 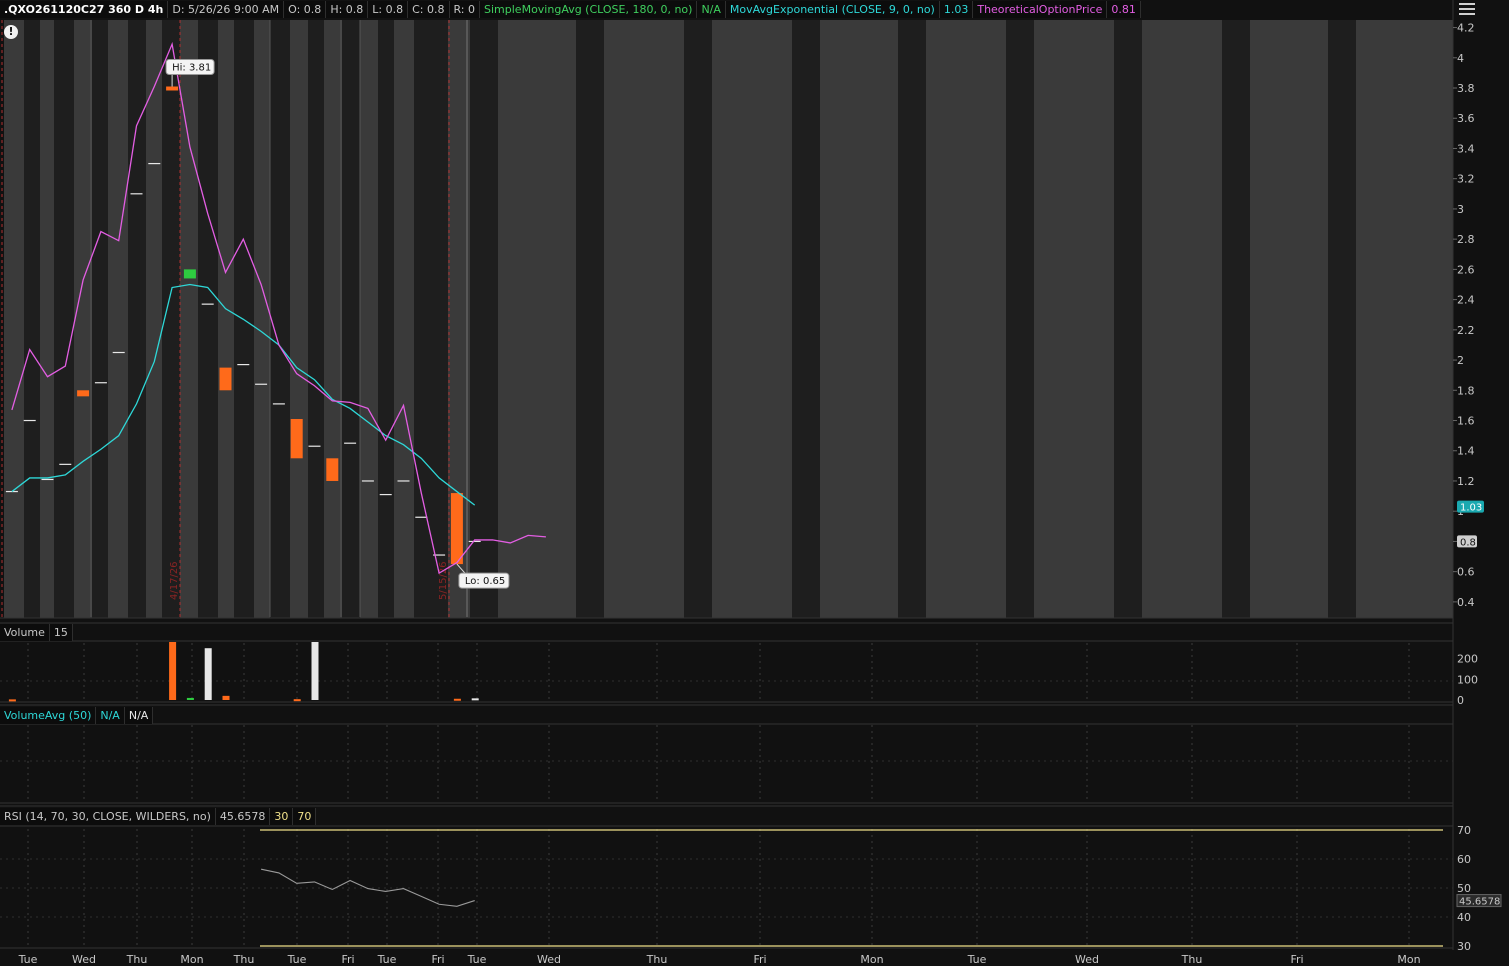 I want to click on volume-axis-label: 0, so click(x=1460, y=700).